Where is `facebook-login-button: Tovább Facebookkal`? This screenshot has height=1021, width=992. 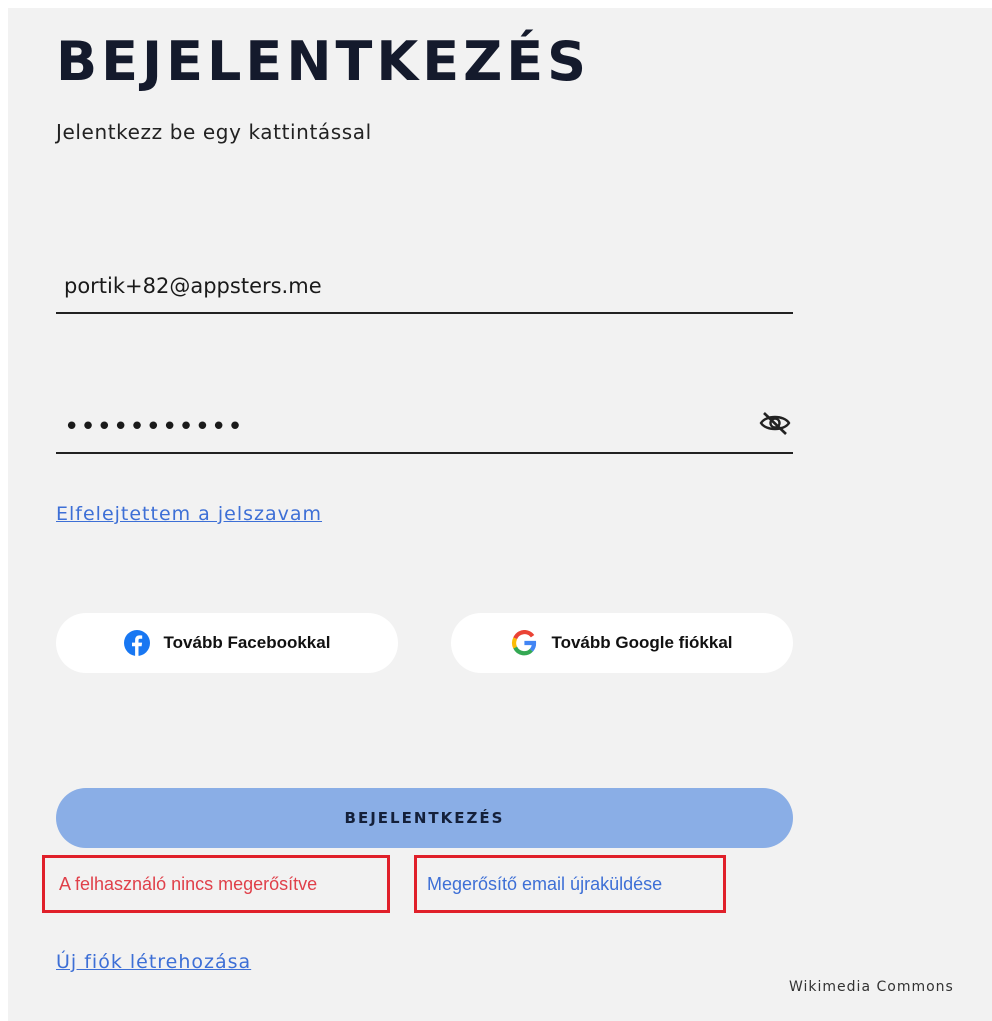 facebook-login-button: Tovább Facebookkal is located at coordinates (227, 643).